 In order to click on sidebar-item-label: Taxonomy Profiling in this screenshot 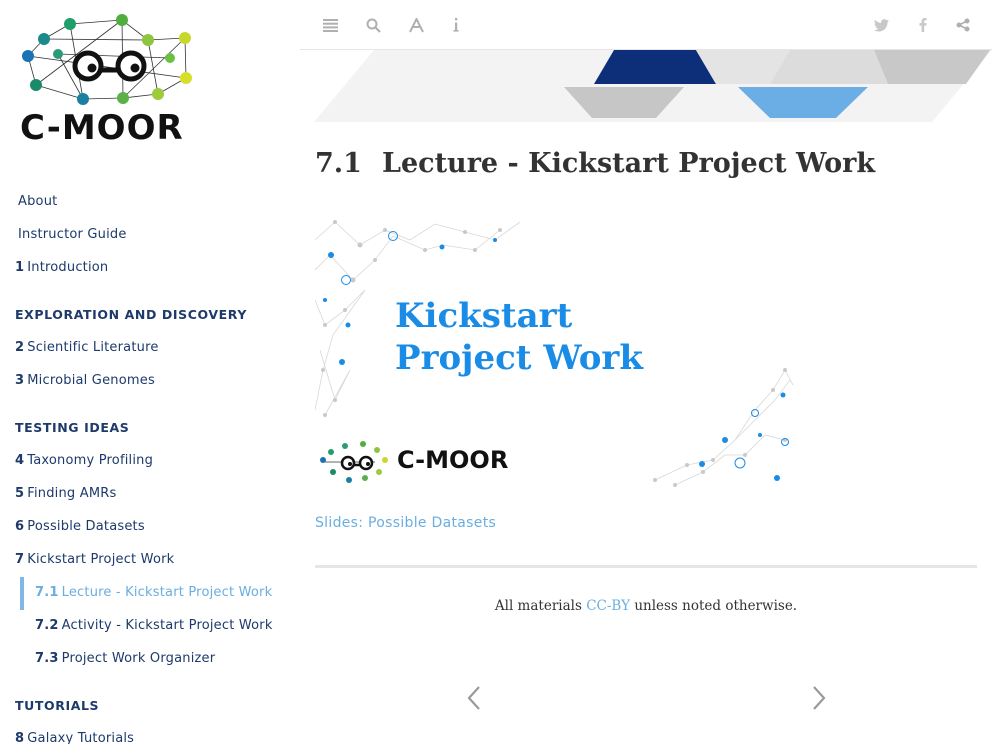, I will do `click(90, 460)`.